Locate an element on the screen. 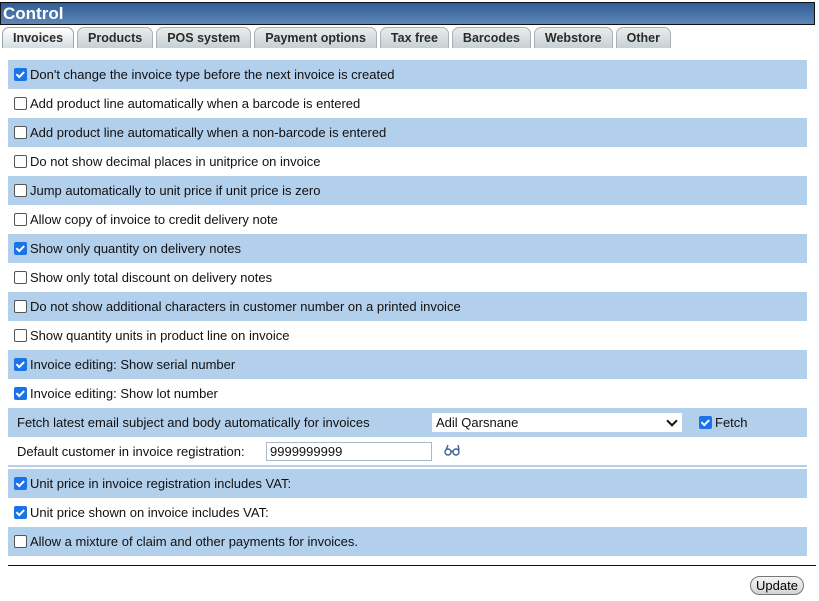 The image size is (819, 601). page-title: Control is located at coordinates (33, 13).